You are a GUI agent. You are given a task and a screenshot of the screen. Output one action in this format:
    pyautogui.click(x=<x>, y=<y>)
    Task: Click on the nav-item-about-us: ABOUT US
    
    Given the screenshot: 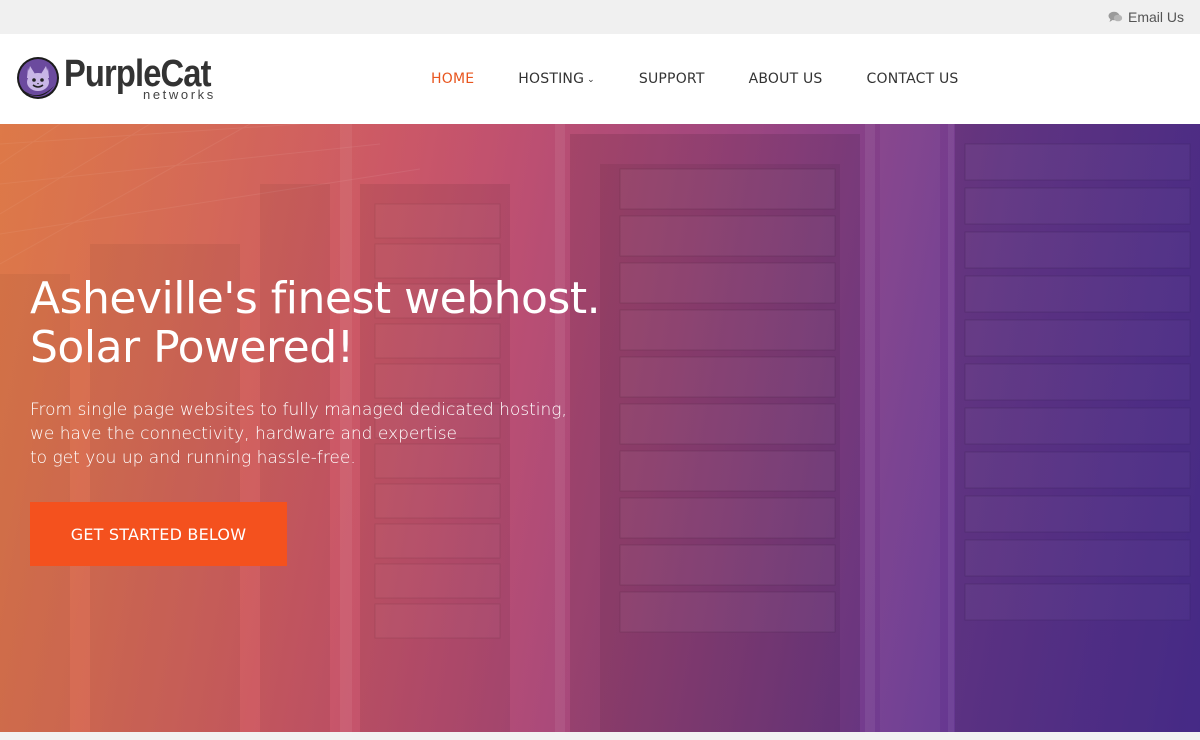 What is the action you would take?
    pyautogui.click(x=786, y=79)
    